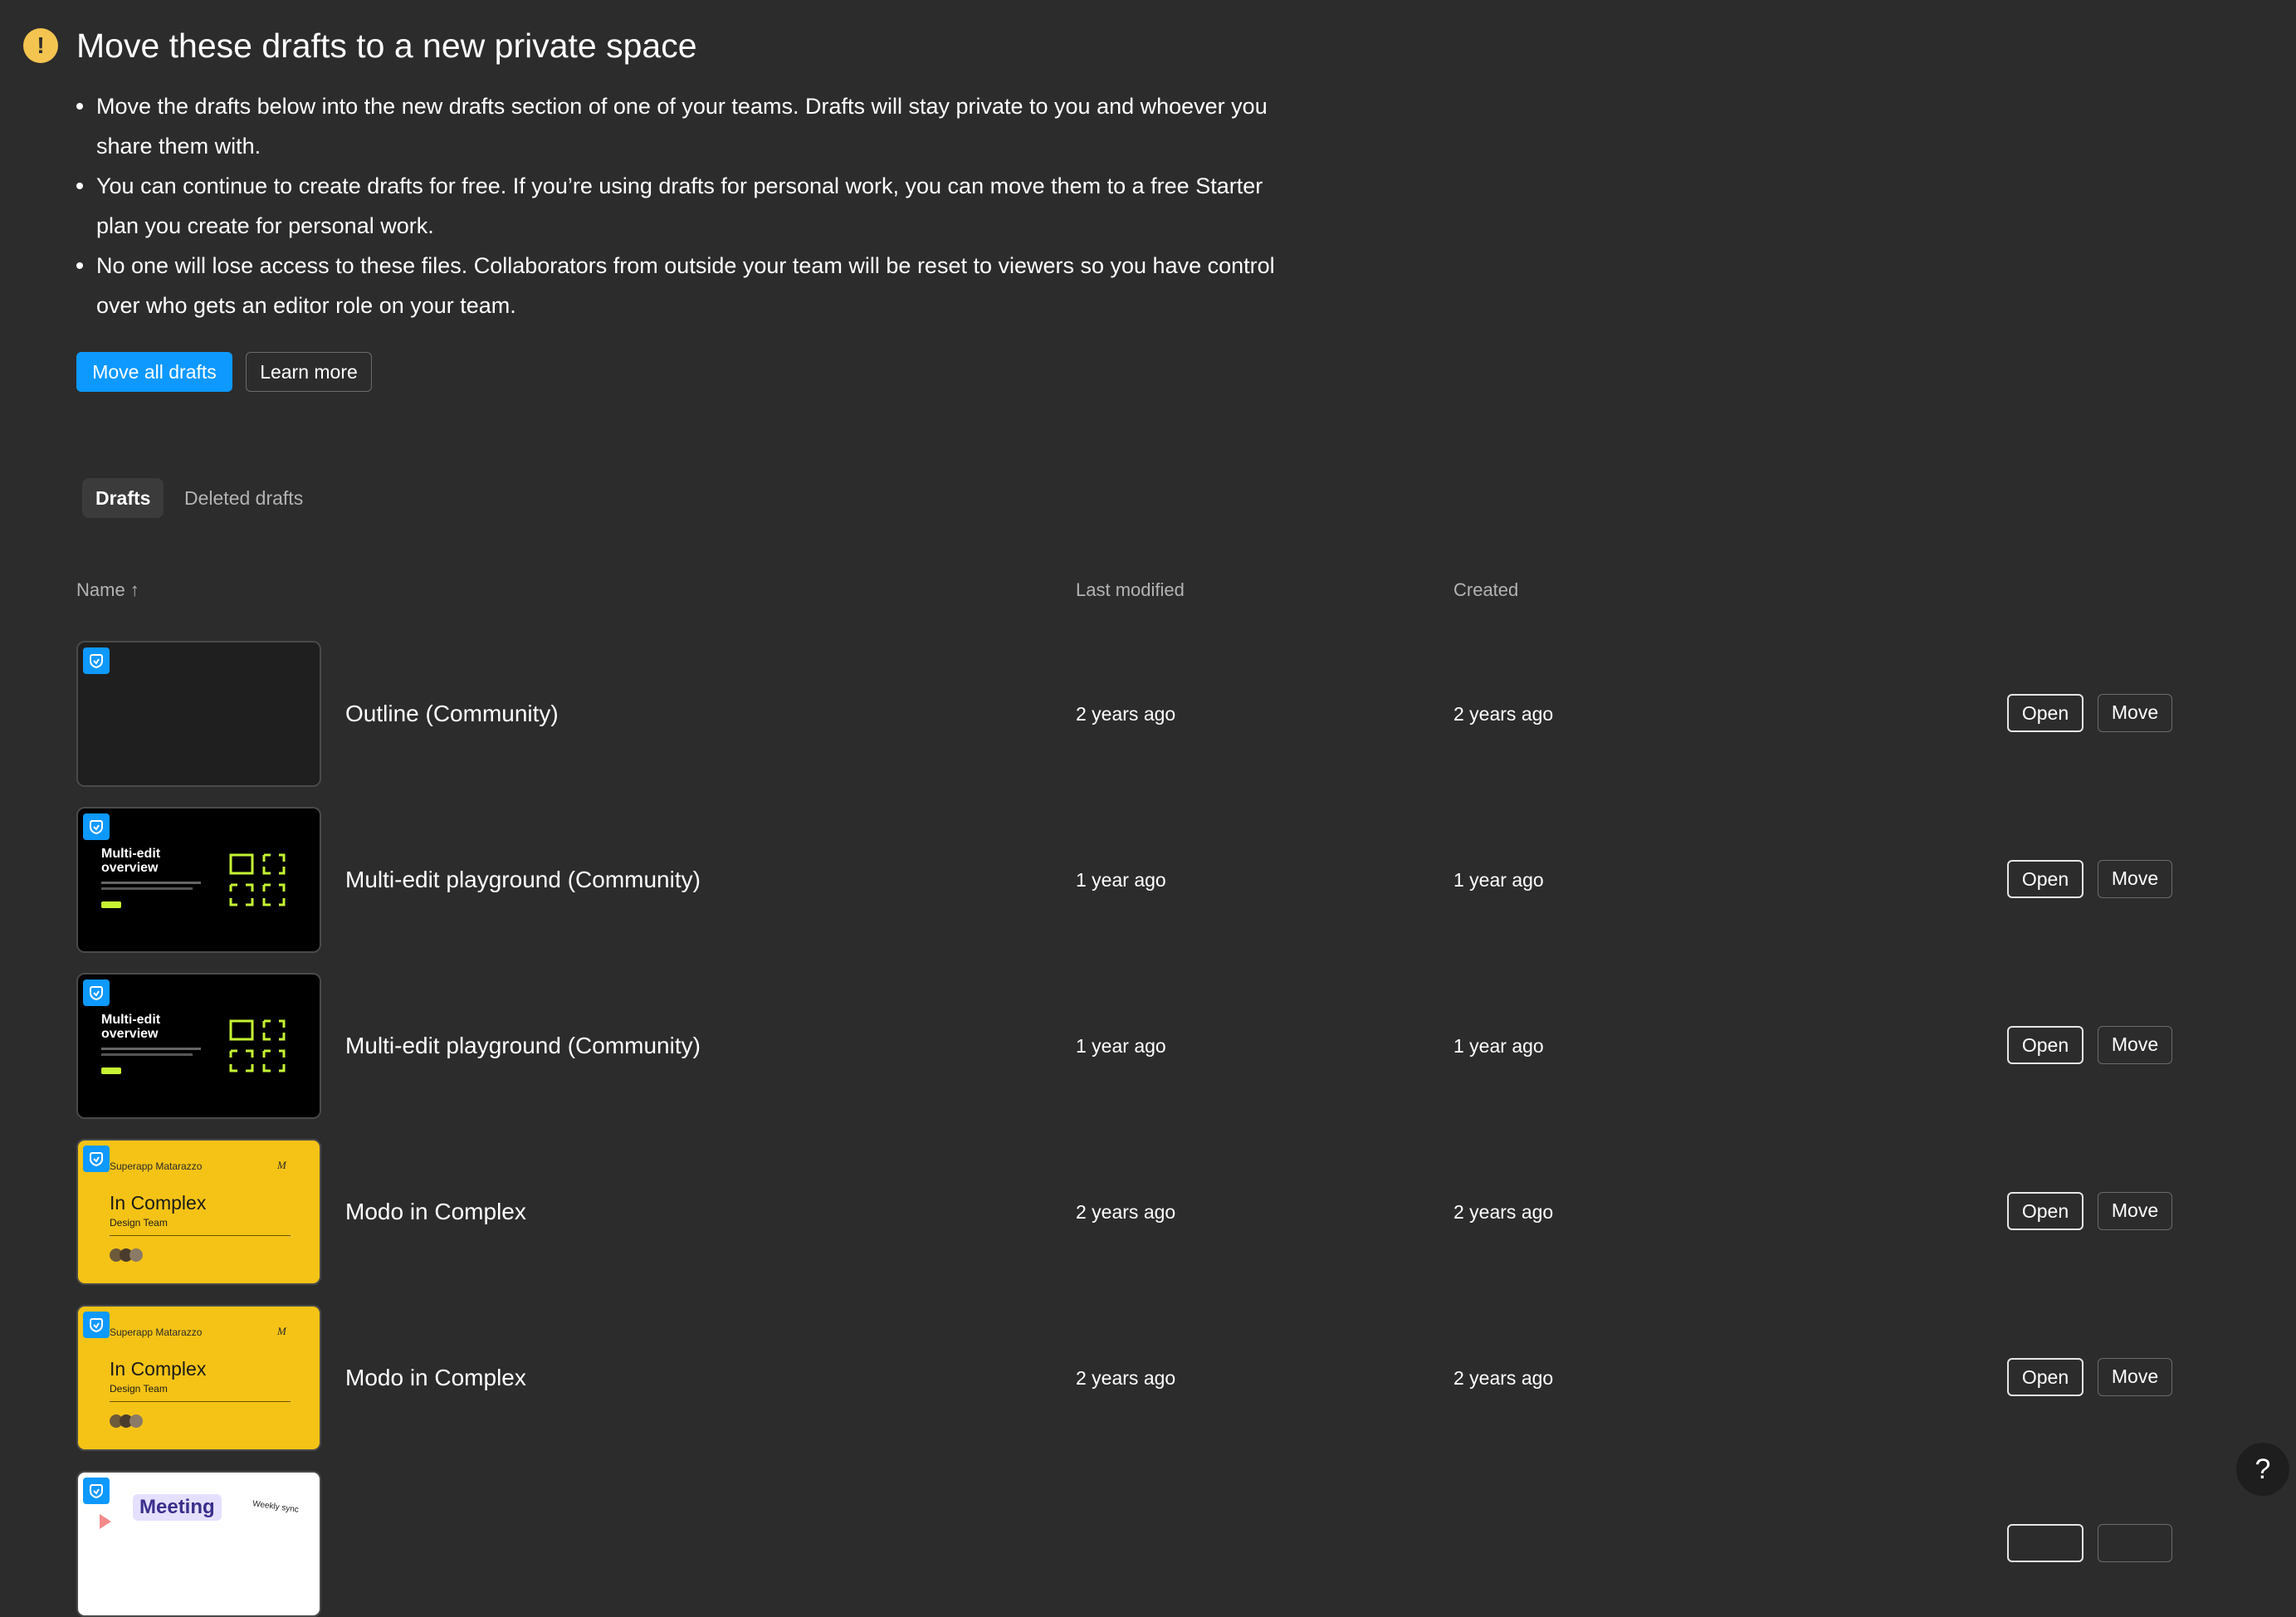 This screenshot has height=1617, width=2296. I want to click on learn-more-button: Learn more, so click(309, 372).